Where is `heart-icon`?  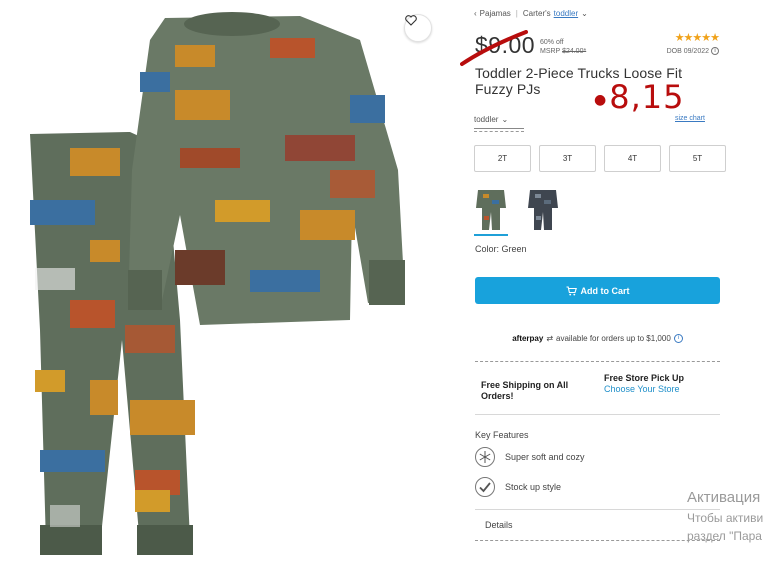 heart-icon is located at coordinates (411, 20).